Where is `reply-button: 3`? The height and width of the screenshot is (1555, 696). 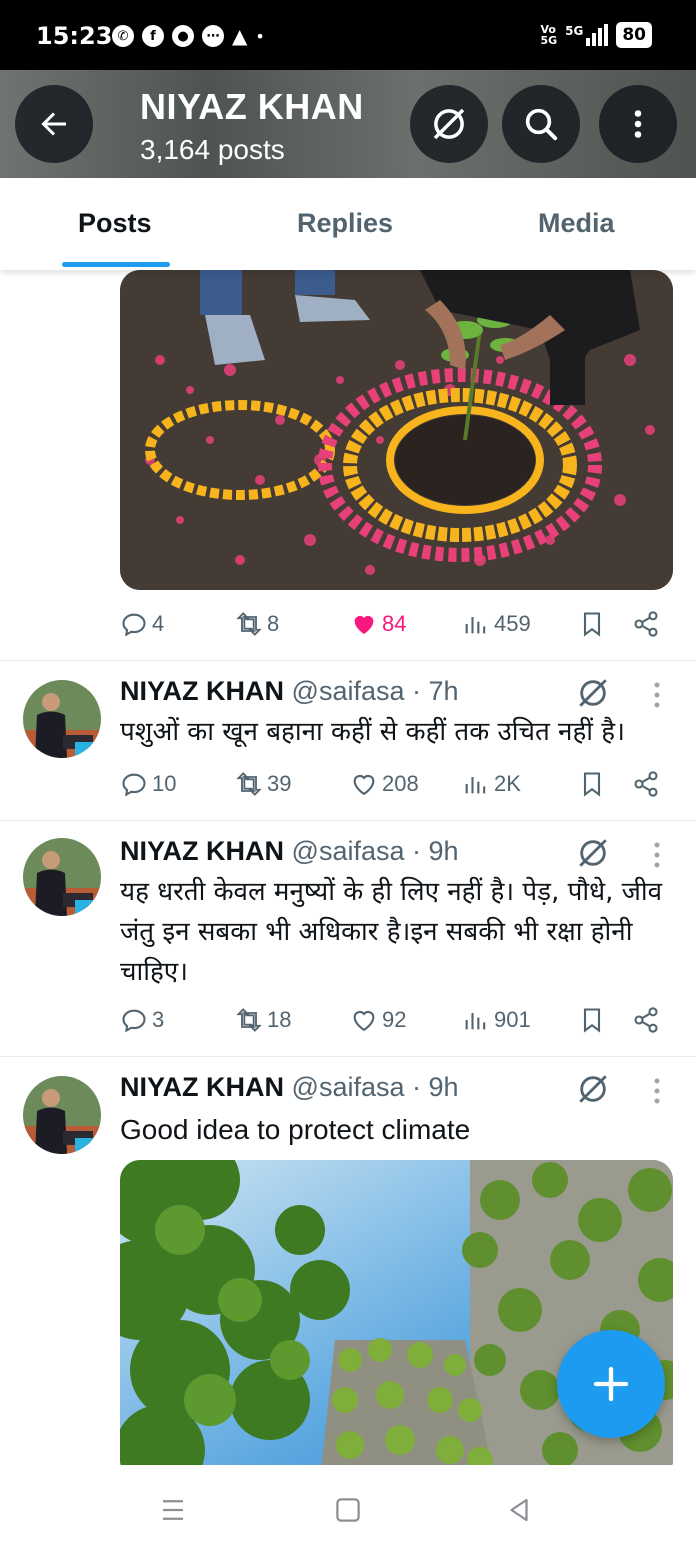 reply-button: 3 is located at coordinates (142, 1020).